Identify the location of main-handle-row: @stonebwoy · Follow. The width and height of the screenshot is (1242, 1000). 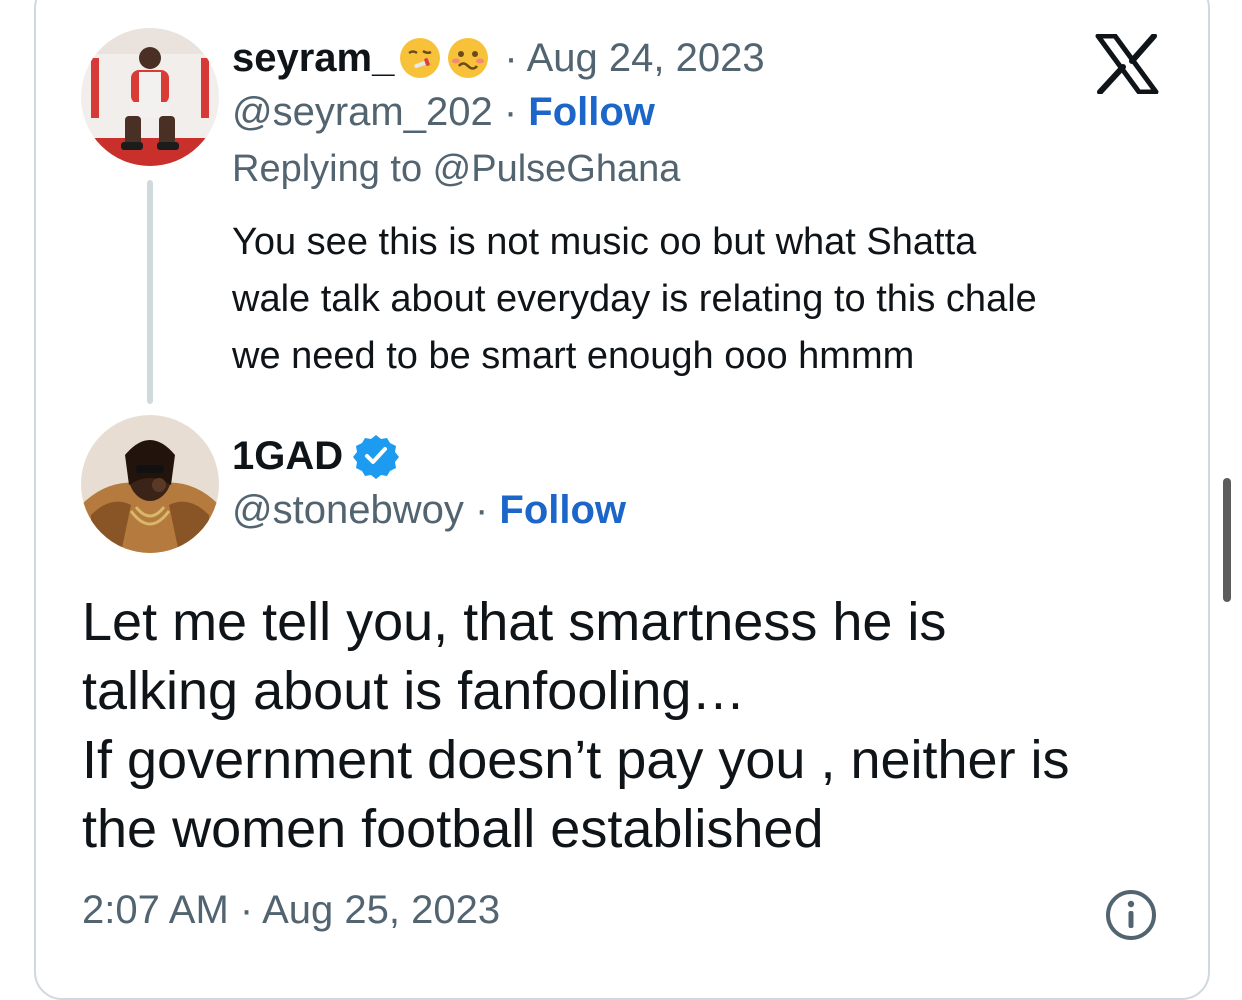
(429, 510).